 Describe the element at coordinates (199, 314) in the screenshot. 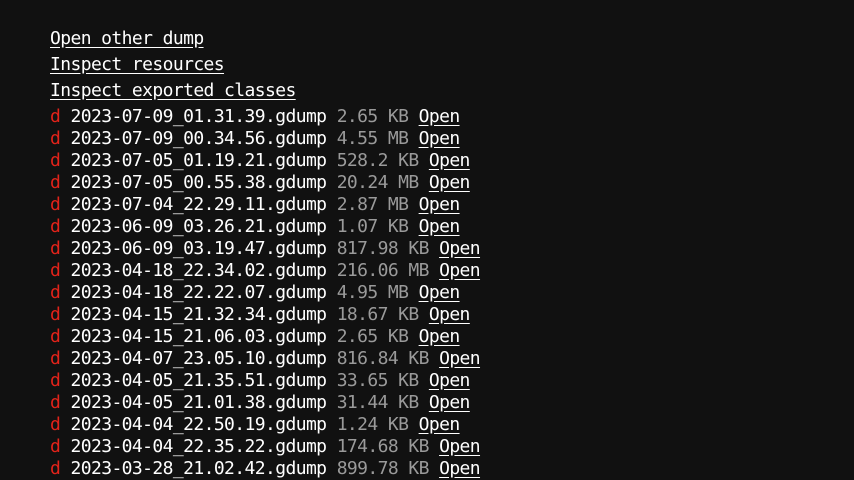

I see `dump-file-name: 2023-04-15_21.32.34.gdump` at that location.